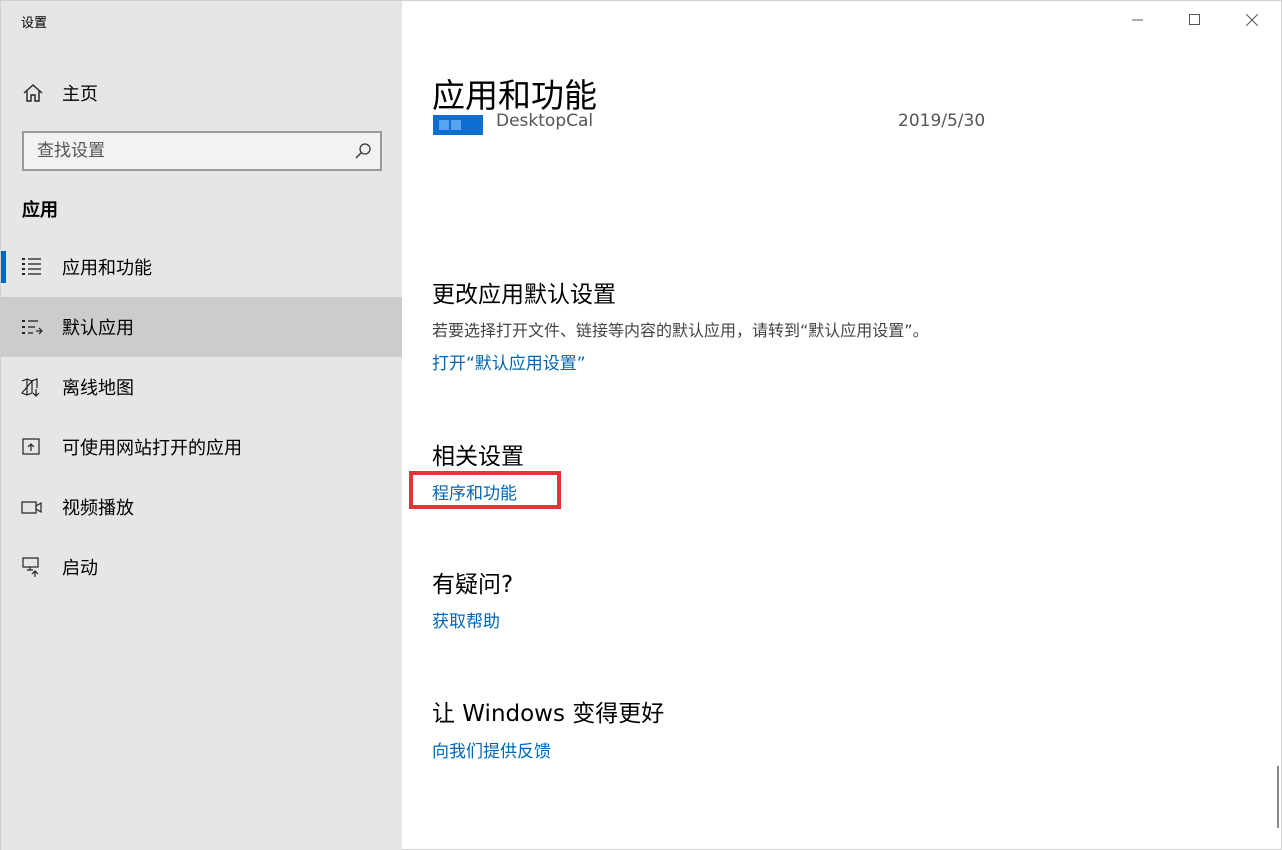  I want to click on sidebar-item-apps-for-websites: 可使用网站打开的应用, so click(201, 447).